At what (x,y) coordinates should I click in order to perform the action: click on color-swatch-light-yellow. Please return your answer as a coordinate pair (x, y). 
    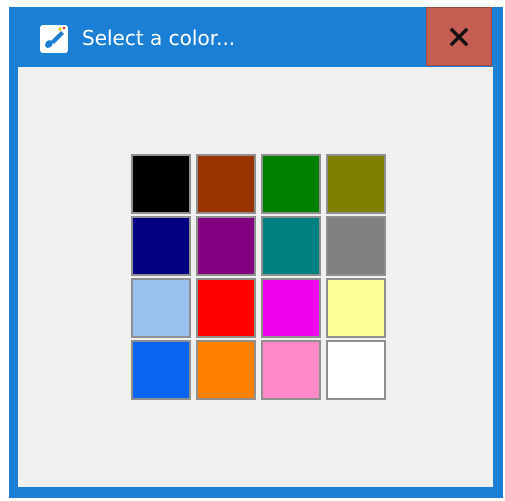
    Looking at the image, I should click on (356, 308).